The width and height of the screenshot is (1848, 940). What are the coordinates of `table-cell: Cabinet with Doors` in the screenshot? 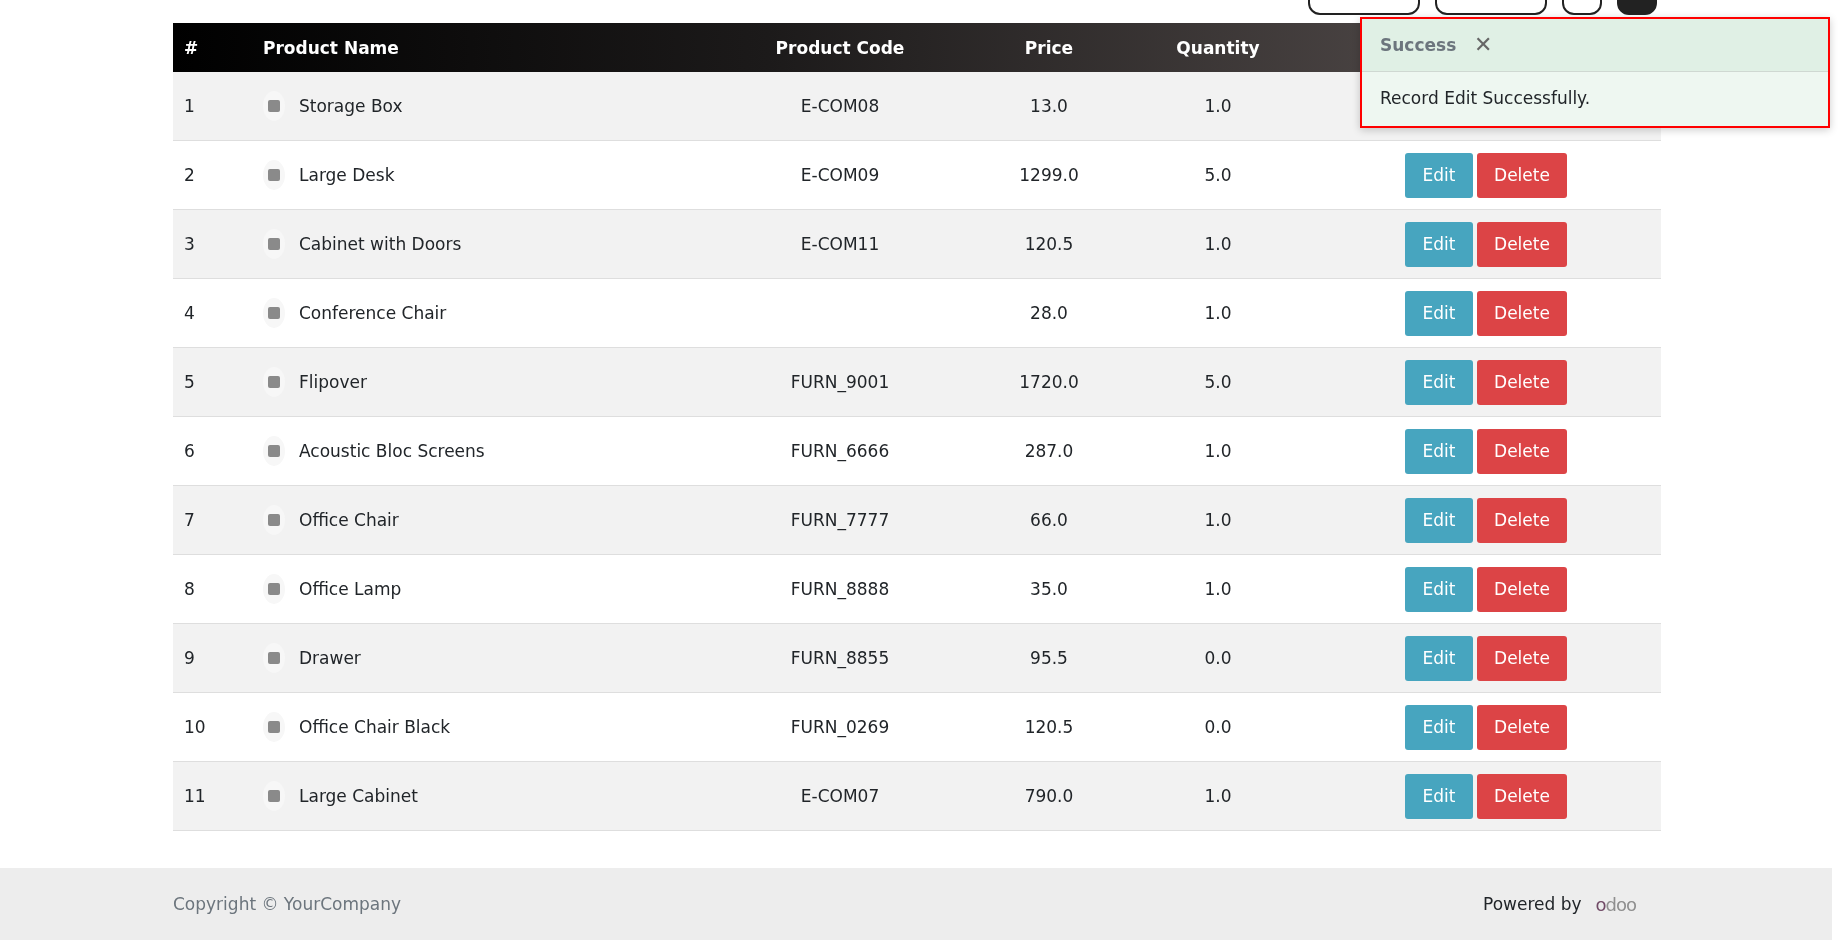 It's located at (380, 244).